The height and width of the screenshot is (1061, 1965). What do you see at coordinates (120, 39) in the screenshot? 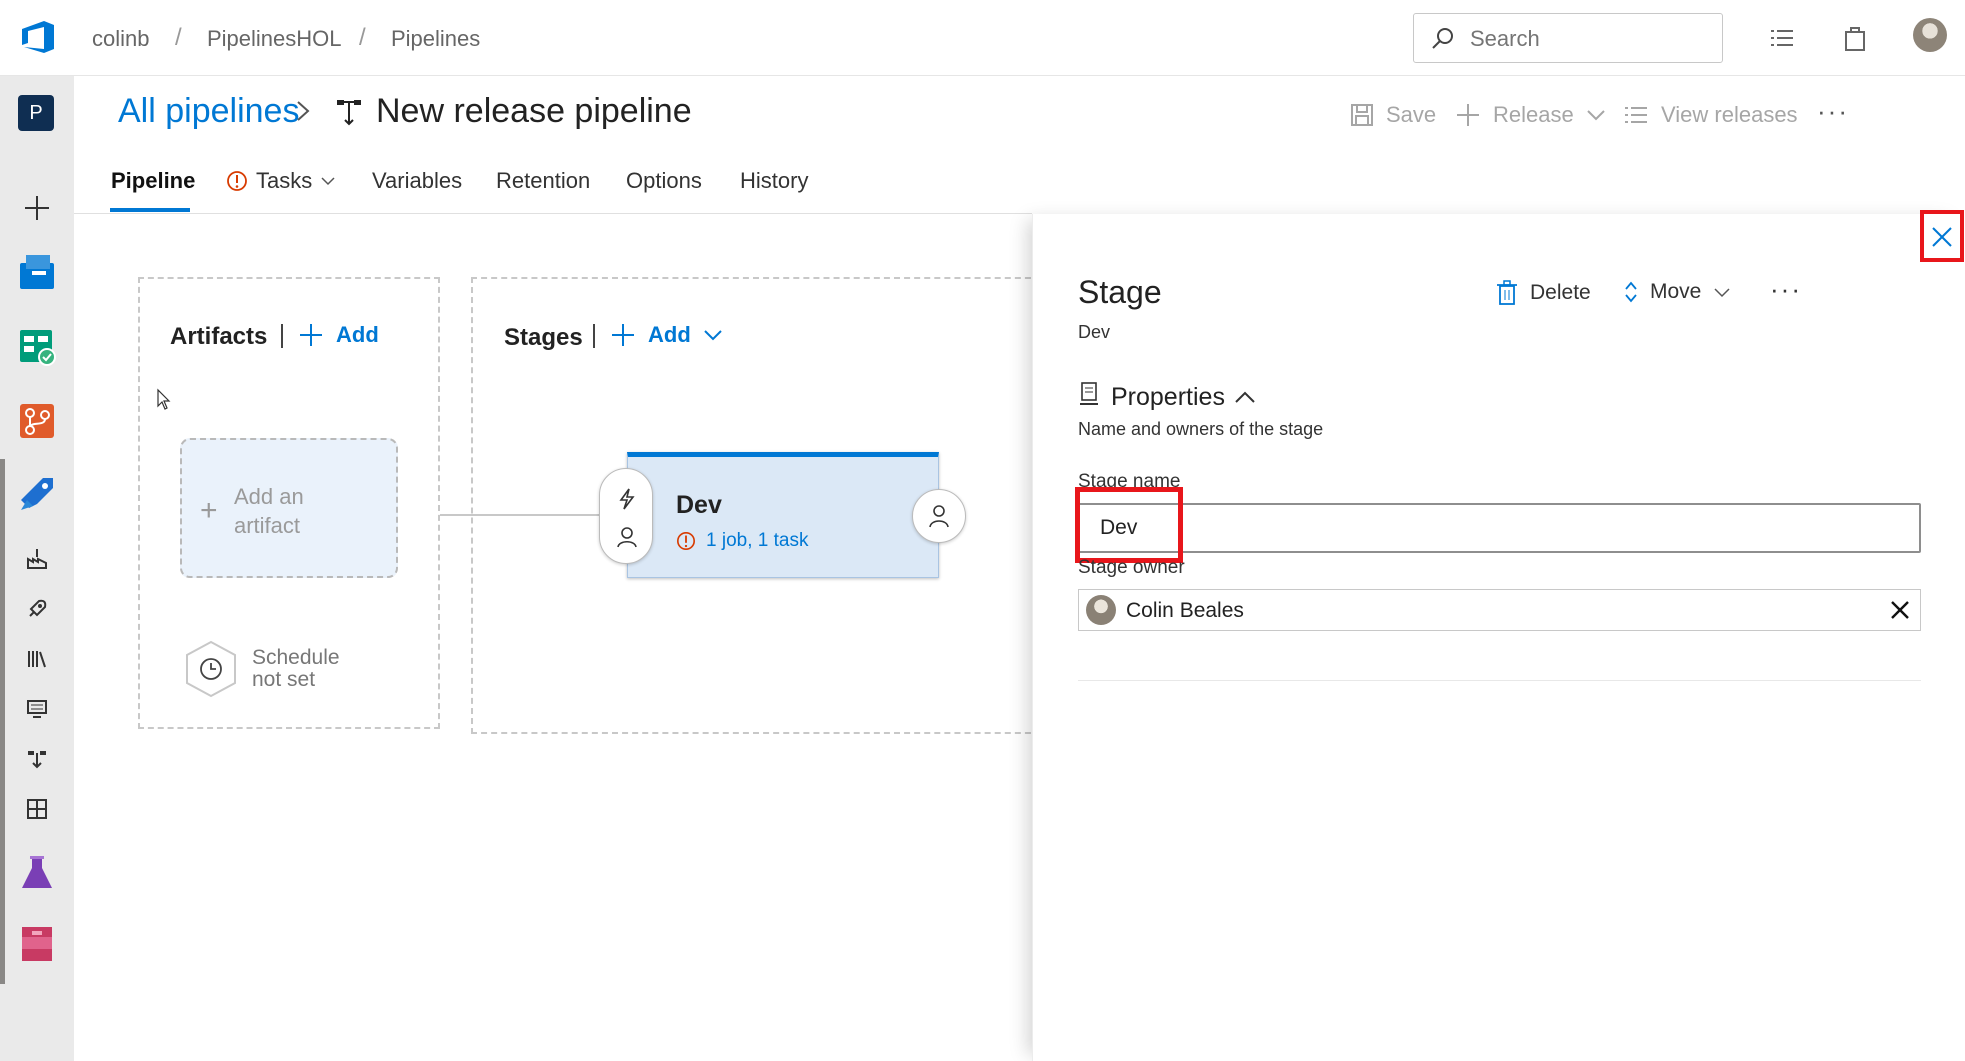
I see `breadcrumb-org: colinb` at bounding box center [120, 39].